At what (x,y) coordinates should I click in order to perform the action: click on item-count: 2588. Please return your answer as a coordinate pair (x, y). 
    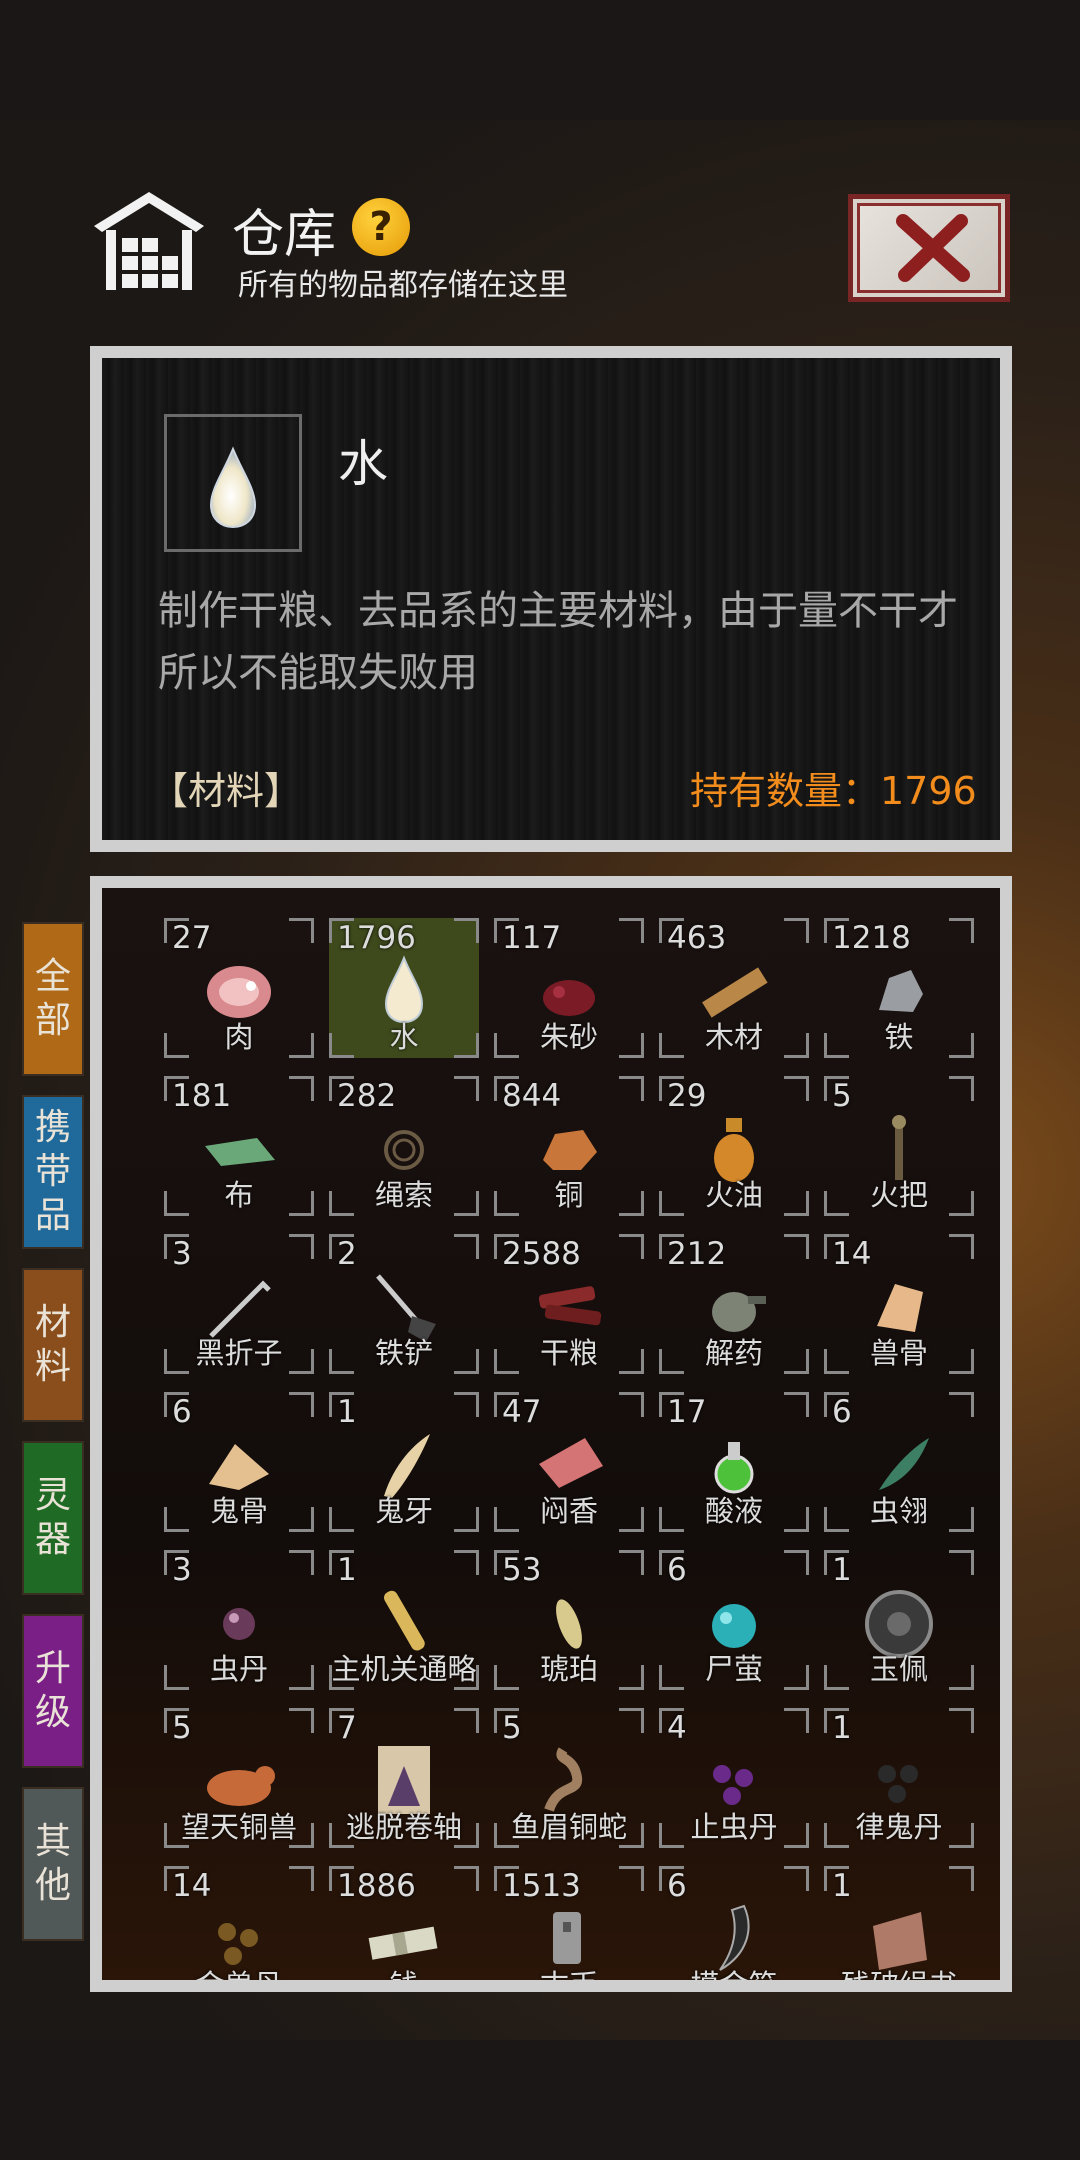
    Looking at the image, I should click on (541, 1254).